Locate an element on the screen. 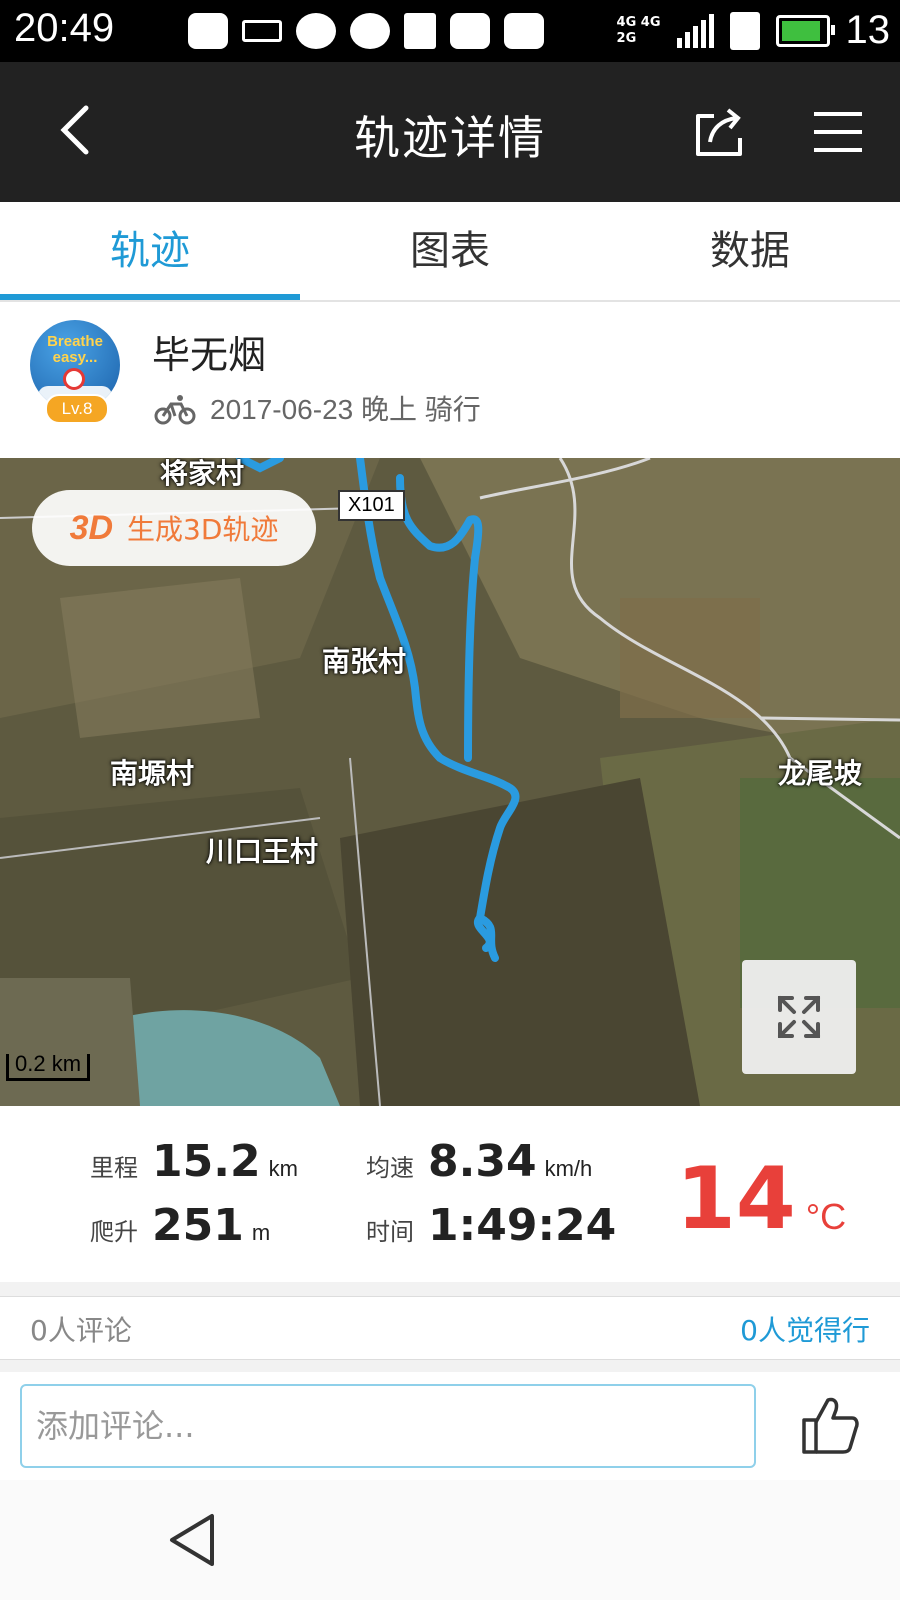  speed-unit: km/h is located at coordinates (568, 1168).